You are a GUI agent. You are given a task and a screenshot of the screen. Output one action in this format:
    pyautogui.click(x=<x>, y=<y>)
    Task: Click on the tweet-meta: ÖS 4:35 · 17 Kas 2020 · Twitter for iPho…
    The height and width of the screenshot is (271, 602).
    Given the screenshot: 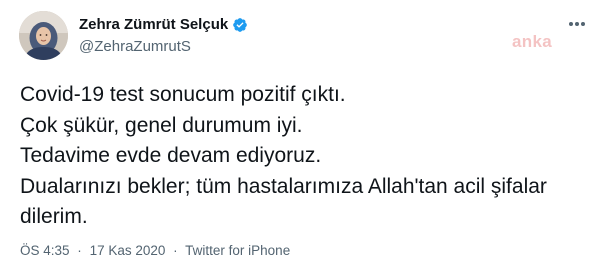 What is the action you would take?
    pyautogui.click(x=155, y=251)
    